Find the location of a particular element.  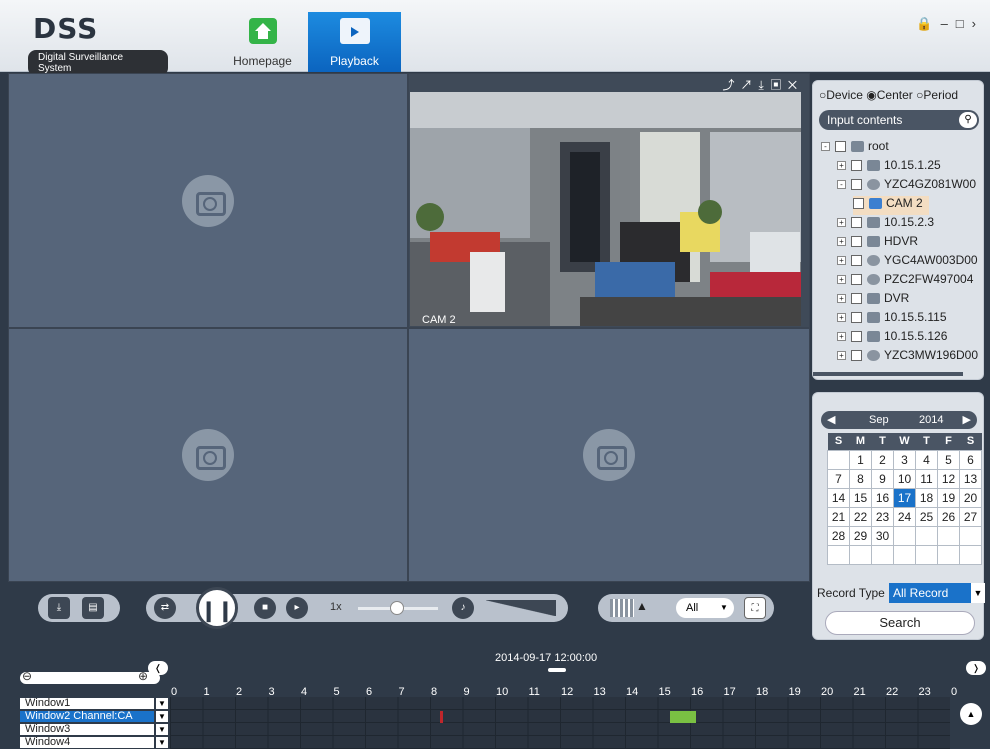

tree-node: + YZC3MW196D00 is located at coordinates (907, 357).